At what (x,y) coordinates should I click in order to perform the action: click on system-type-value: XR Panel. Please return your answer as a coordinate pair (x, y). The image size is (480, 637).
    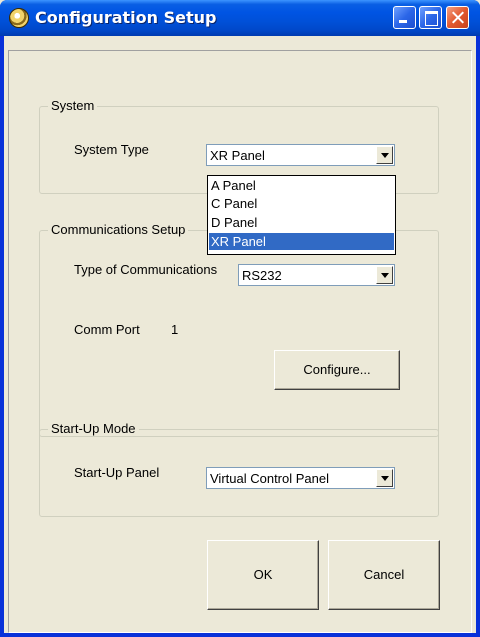
    Looking at the image, I should click on (237, 155).